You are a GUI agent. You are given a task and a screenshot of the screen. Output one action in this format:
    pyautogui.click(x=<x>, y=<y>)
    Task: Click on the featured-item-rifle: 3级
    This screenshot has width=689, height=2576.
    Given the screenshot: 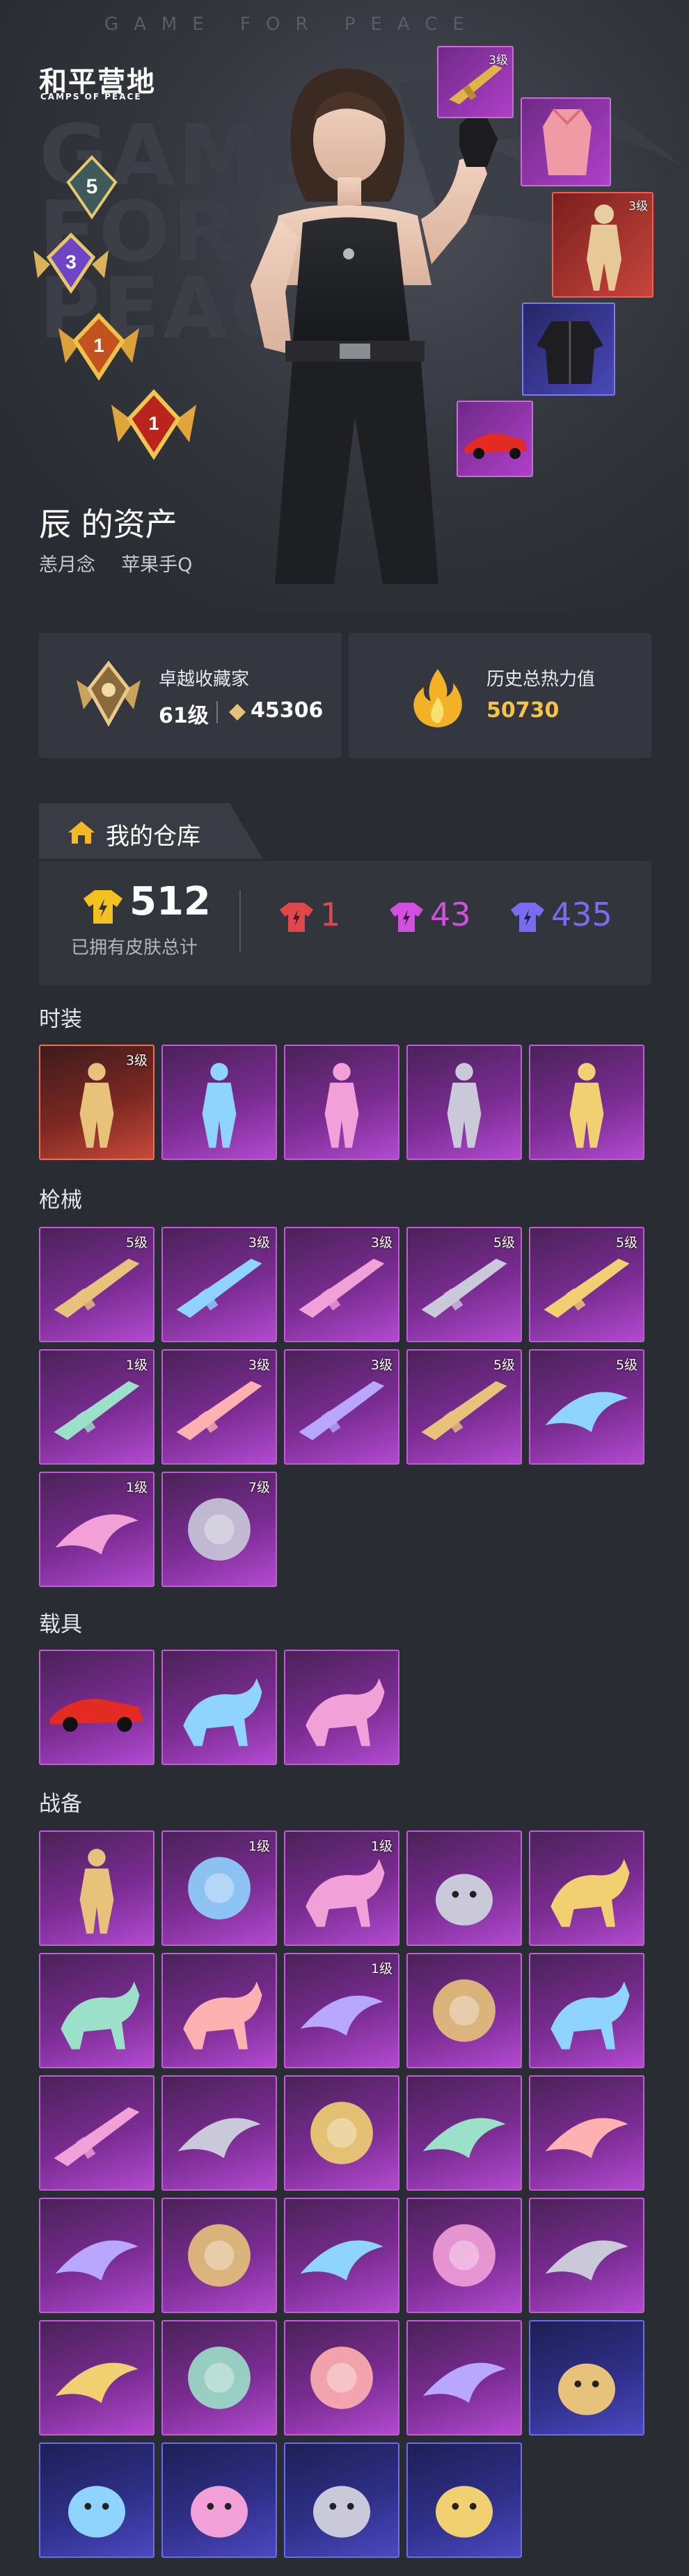 What is the action you would take?
    pyautogui.click(x=476, y=82)
    